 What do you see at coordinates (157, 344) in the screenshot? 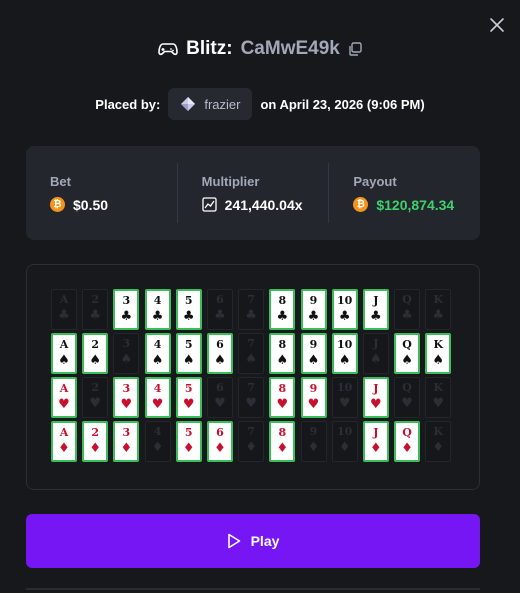
I see `card-rank: 4` at bounding box center [157, 344].